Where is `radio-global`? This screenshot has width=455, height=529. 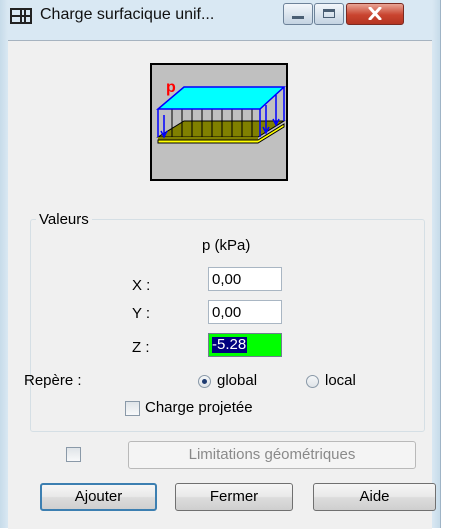 radio-global is located at coordinates (204, 381).